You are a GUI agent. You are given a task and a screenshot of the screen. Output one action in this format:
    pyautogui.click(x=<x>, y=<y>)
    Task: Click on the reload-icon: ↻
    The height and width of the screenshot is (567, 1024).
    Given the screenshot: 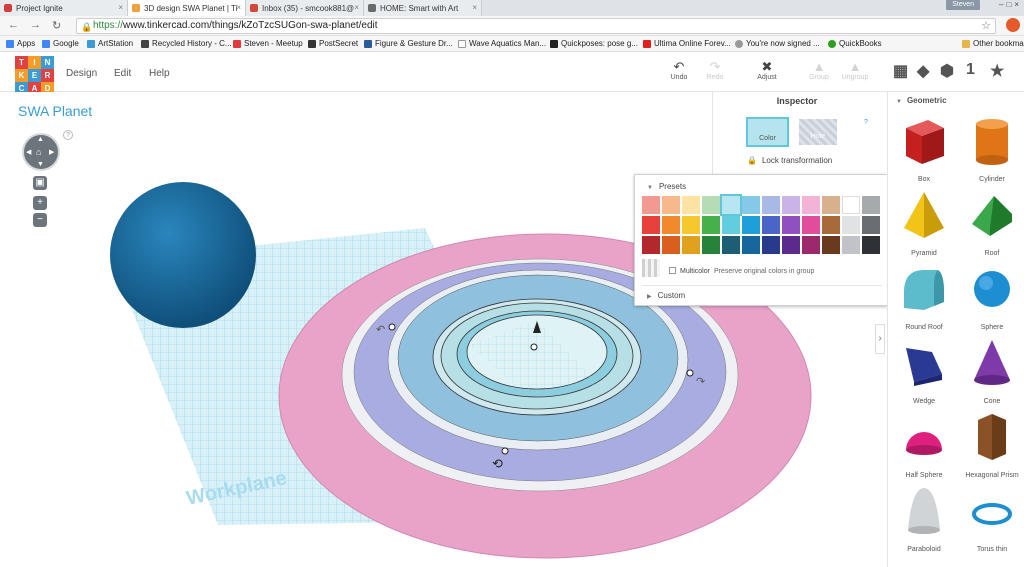 What is the action you would take?
    pyautogui.click(x=56, y=25)
    